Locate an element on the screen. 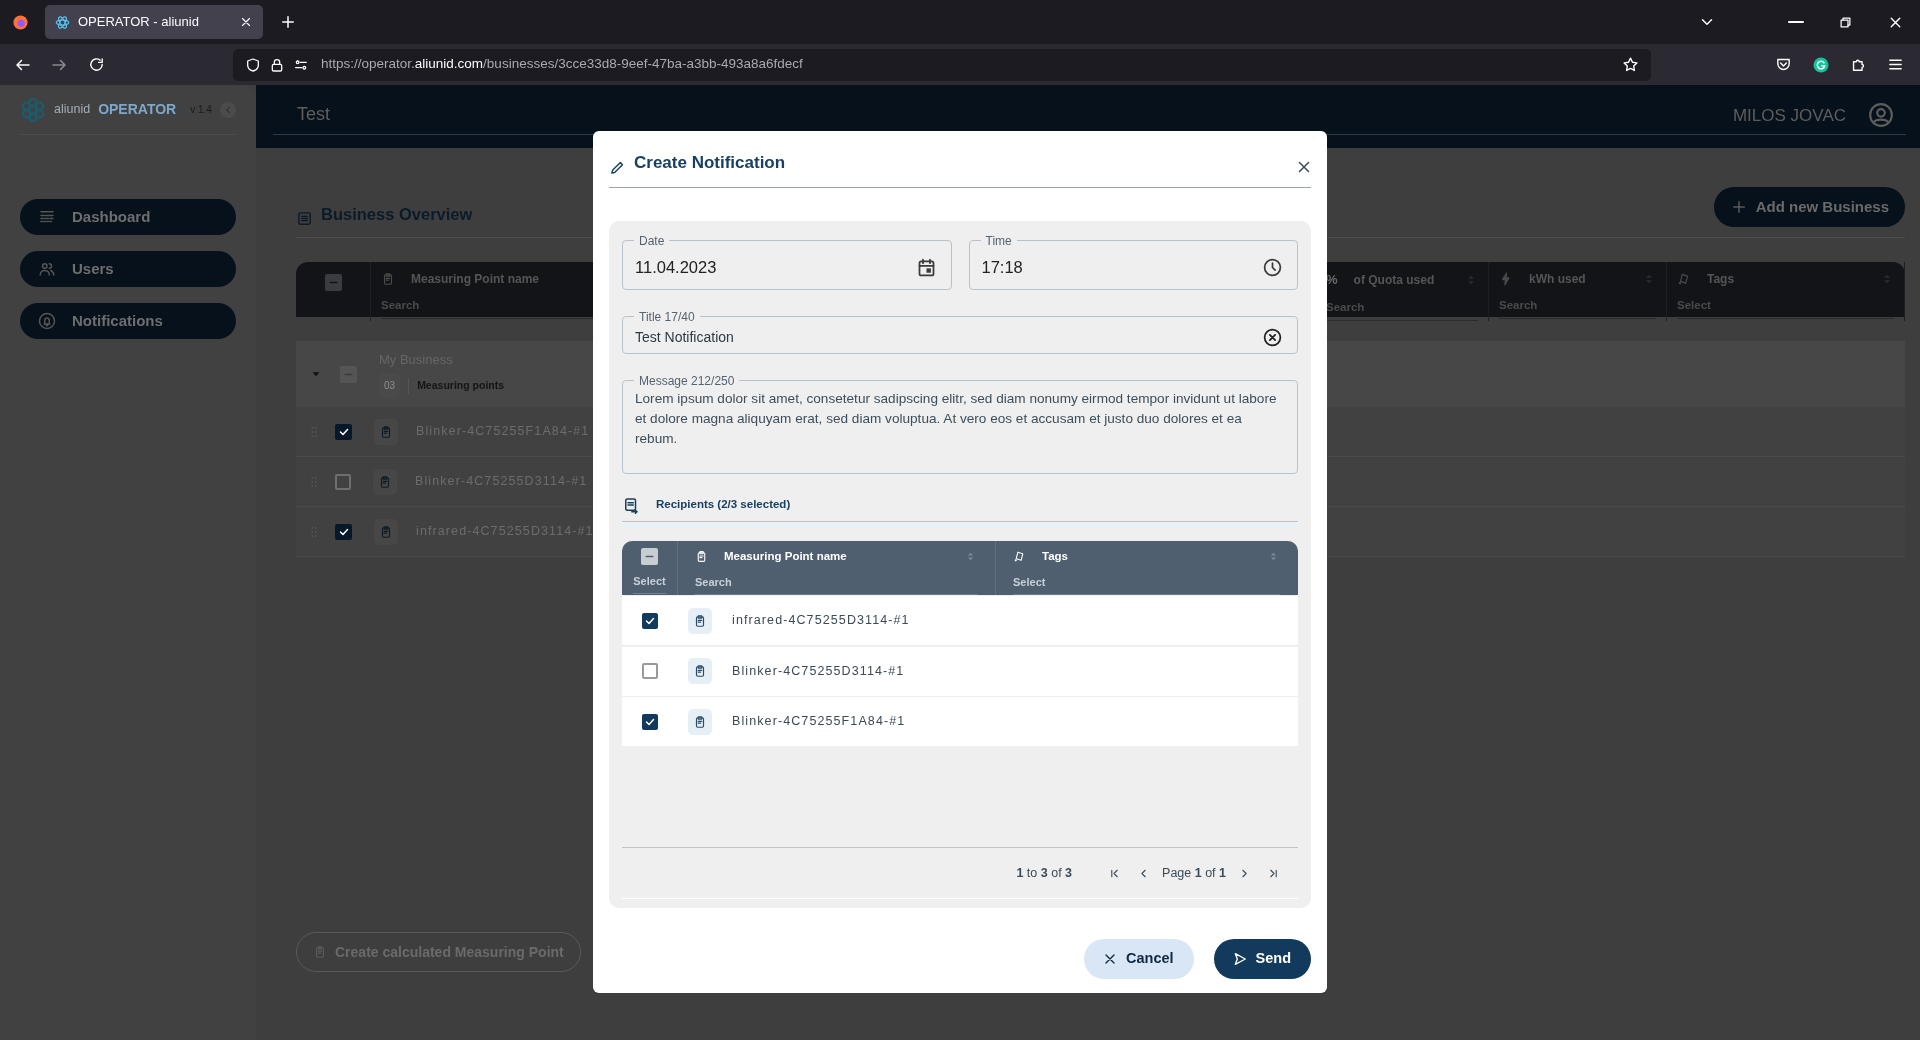  title-field: Title 17/40 Test Notification is located at coordinates (960, 332).